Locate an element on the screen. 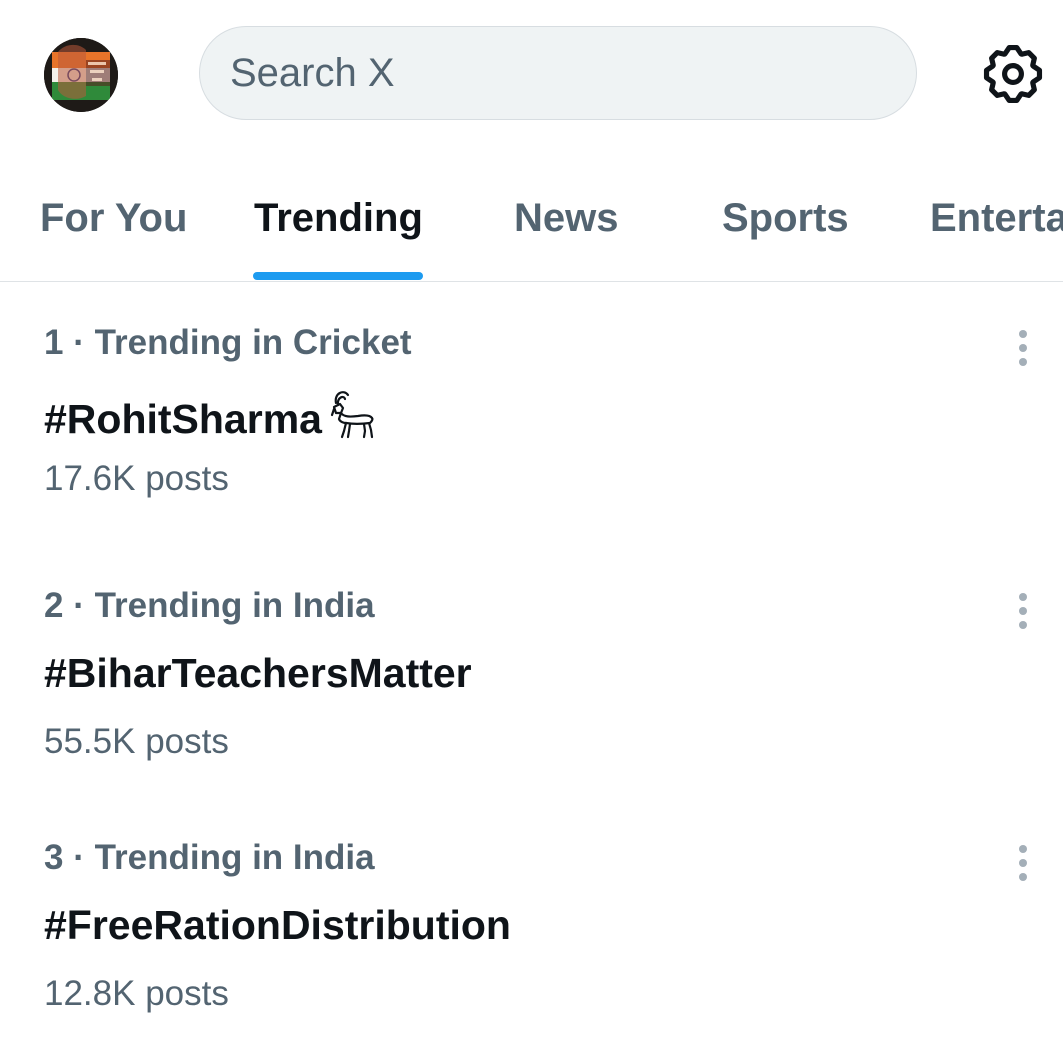  tab-sports: Sports is located at coordinates (785, 218).